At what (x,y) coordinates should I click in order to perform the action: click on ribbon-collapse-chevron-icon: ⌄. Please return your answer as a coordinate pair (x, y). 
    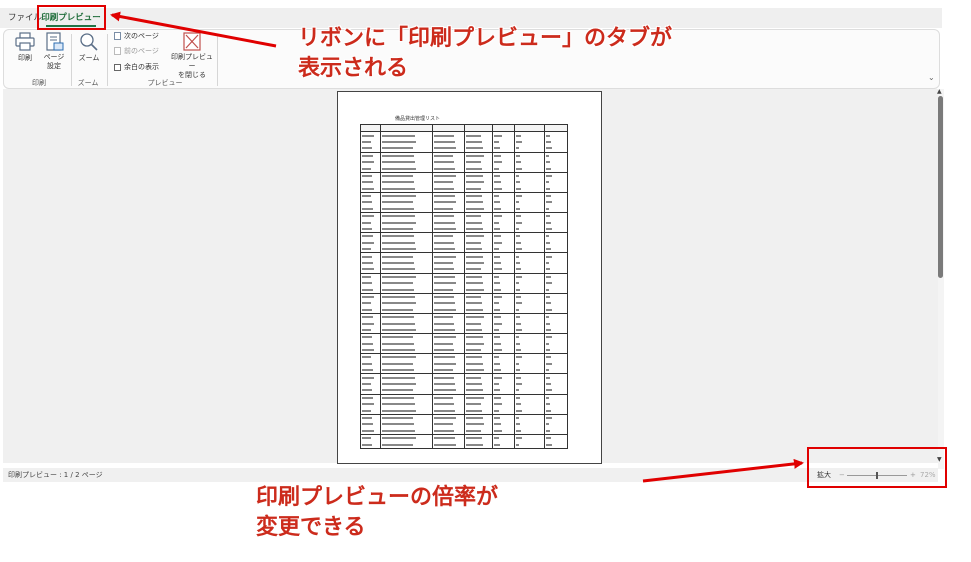
    Looking at the image, I should click on (931, 77).